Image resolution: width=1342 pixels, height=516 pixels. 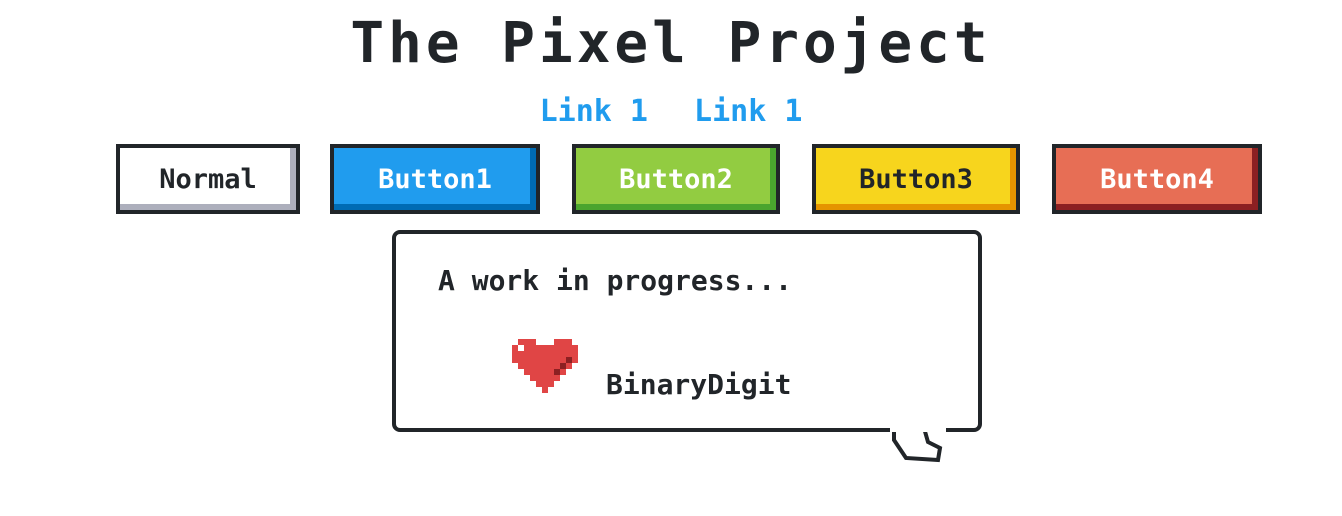 I want to click on normal-button: Normal, so click(x=208, y=179).